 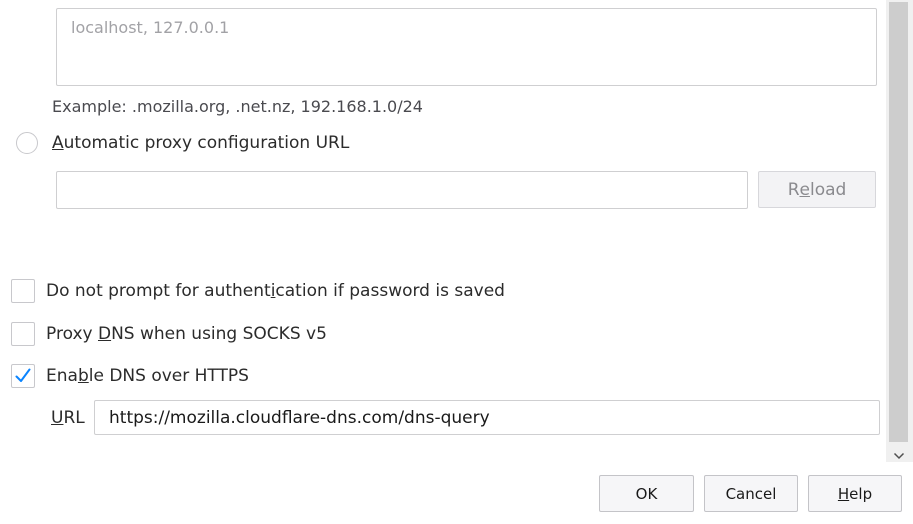 What do you see at coordinates (402, 190) in the screenshot?
I see `auto-proxy-url-input` at bounding box center [402, 190].